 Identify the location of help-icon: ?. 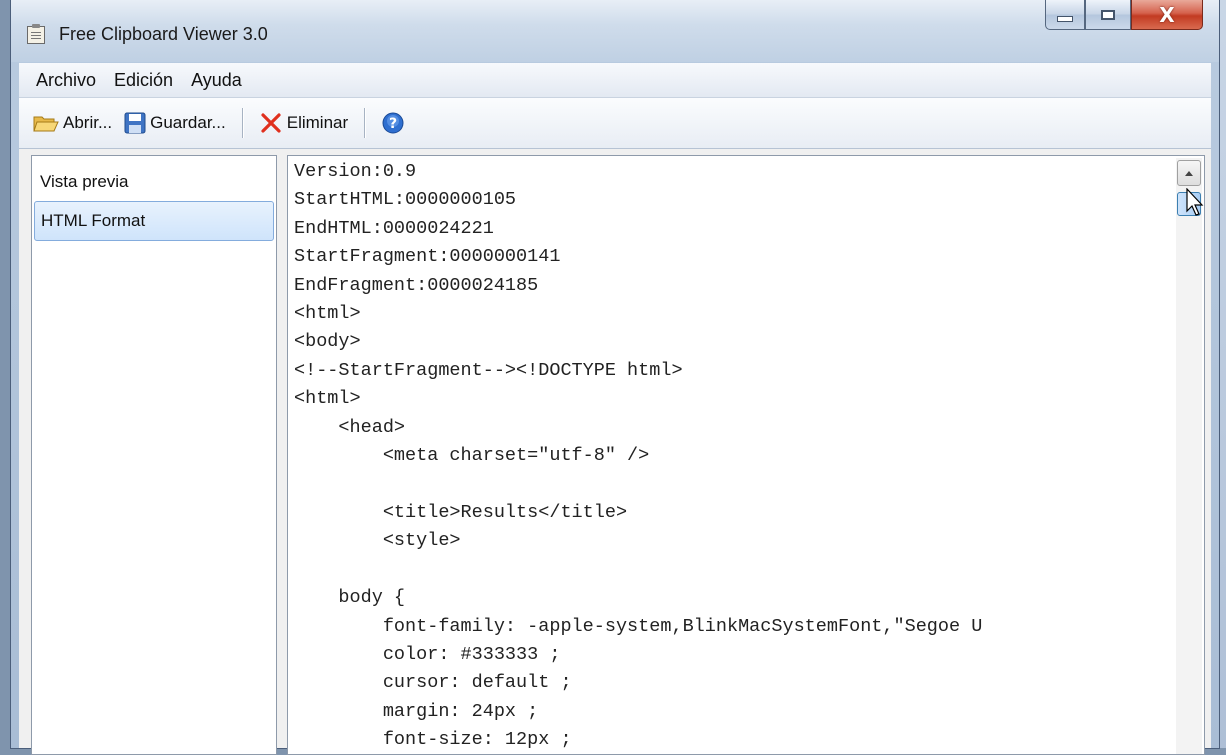
(393, 123).